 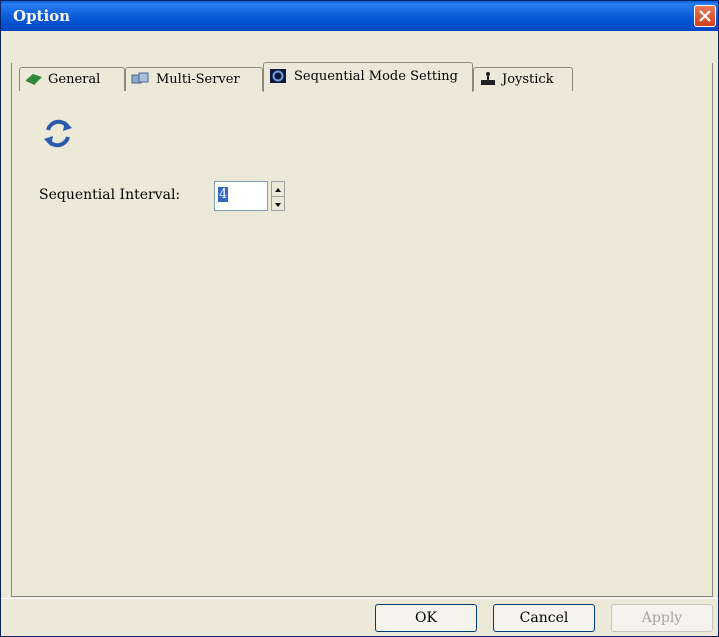 I want to click on sequential-icon, so click(x=278, y=76).